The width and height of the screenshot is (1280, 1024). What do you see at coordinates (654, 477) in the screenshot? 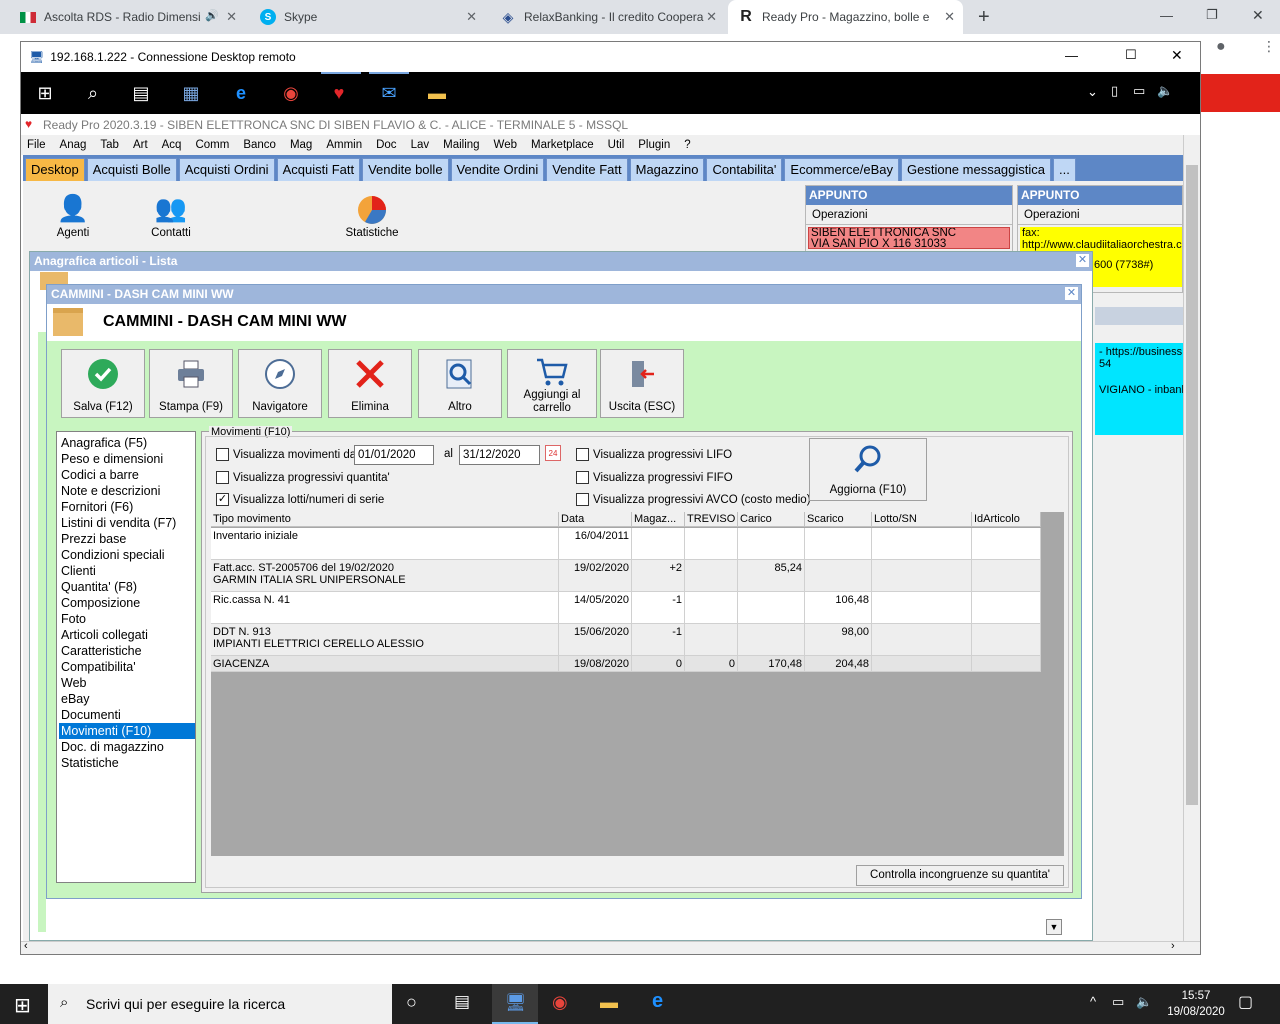
I see `chk-fifo: Visualizza progressivi FIFO` at bounding box center [654, 477].